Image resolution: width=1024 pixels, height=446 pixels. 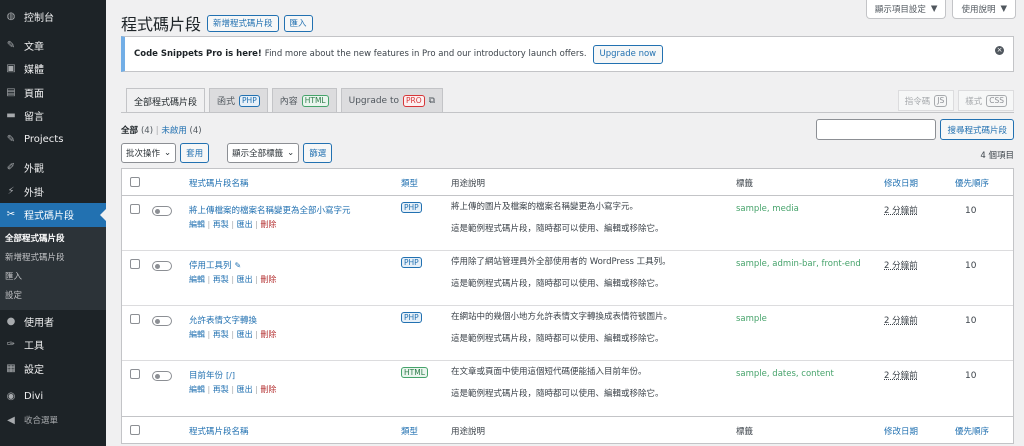 What do you see at coordinates (53, 192) in the screenshot?
I see `sidebar-item-plugin: ⚡ 外掛` at bounding box center [53, 192].